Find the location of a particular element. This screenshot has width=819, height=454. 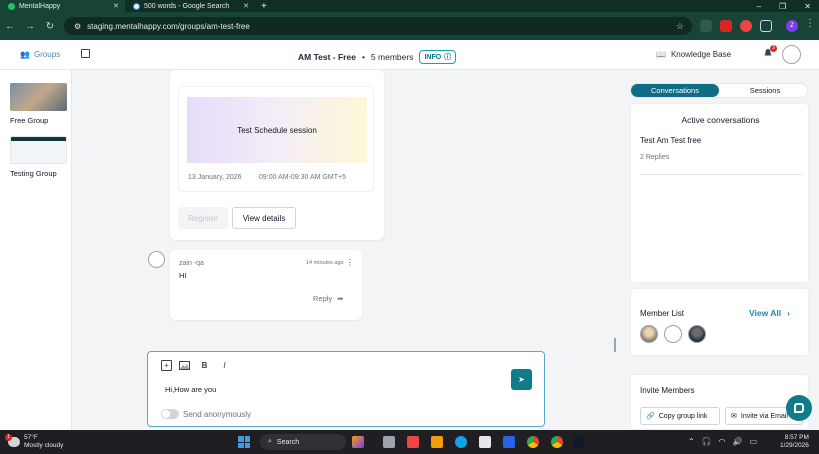

bold-icon: B is located at coordinates (204, 365).